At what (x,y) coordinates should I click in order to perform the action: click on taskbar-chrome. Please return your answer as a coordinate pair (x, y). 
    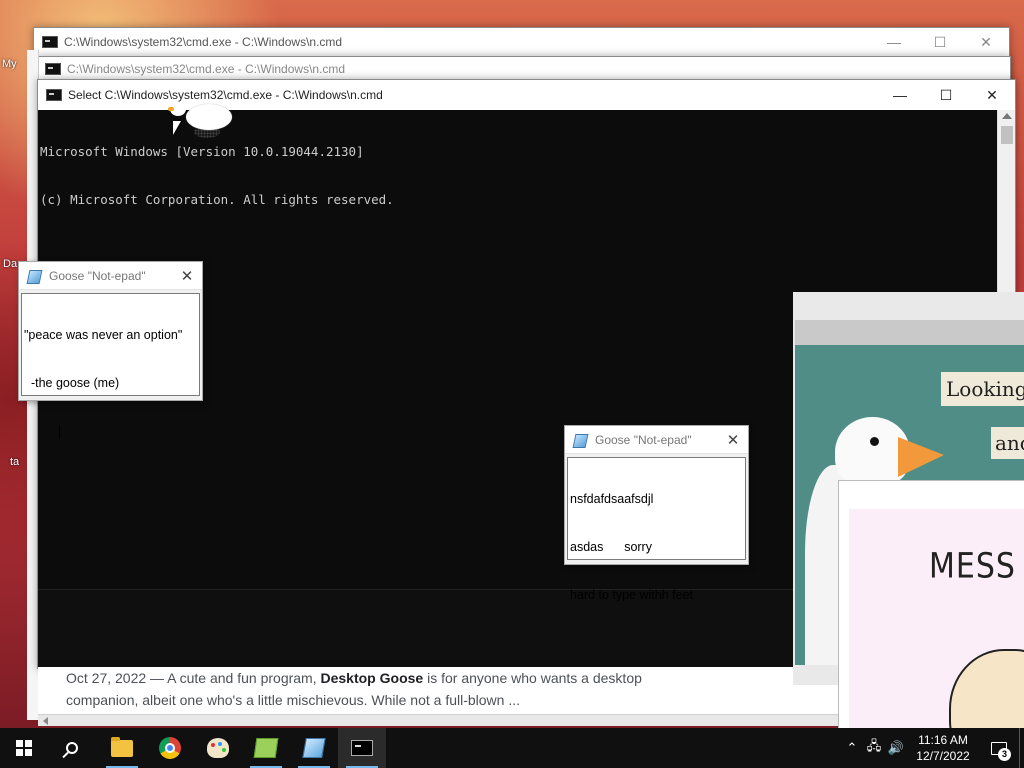
    Looking at the image, I should click on (170, 748).